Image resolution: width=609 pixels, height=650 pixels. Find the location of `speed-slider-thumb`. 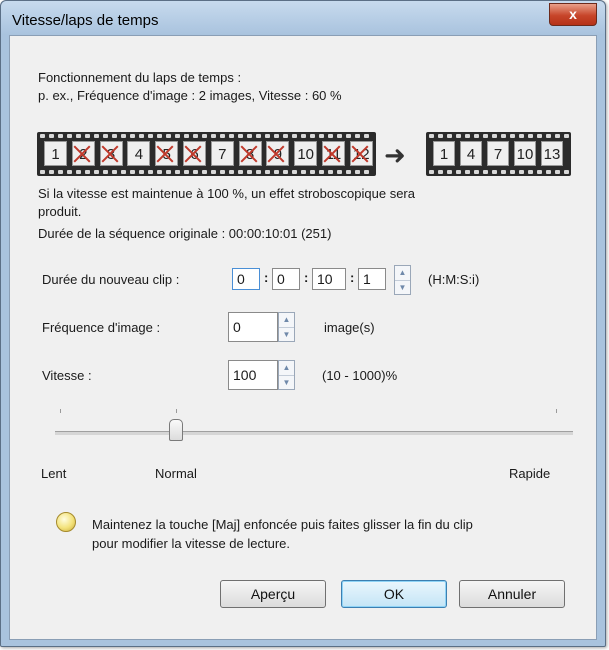

speed-slider-thumb is located at coordinates (176, 430).